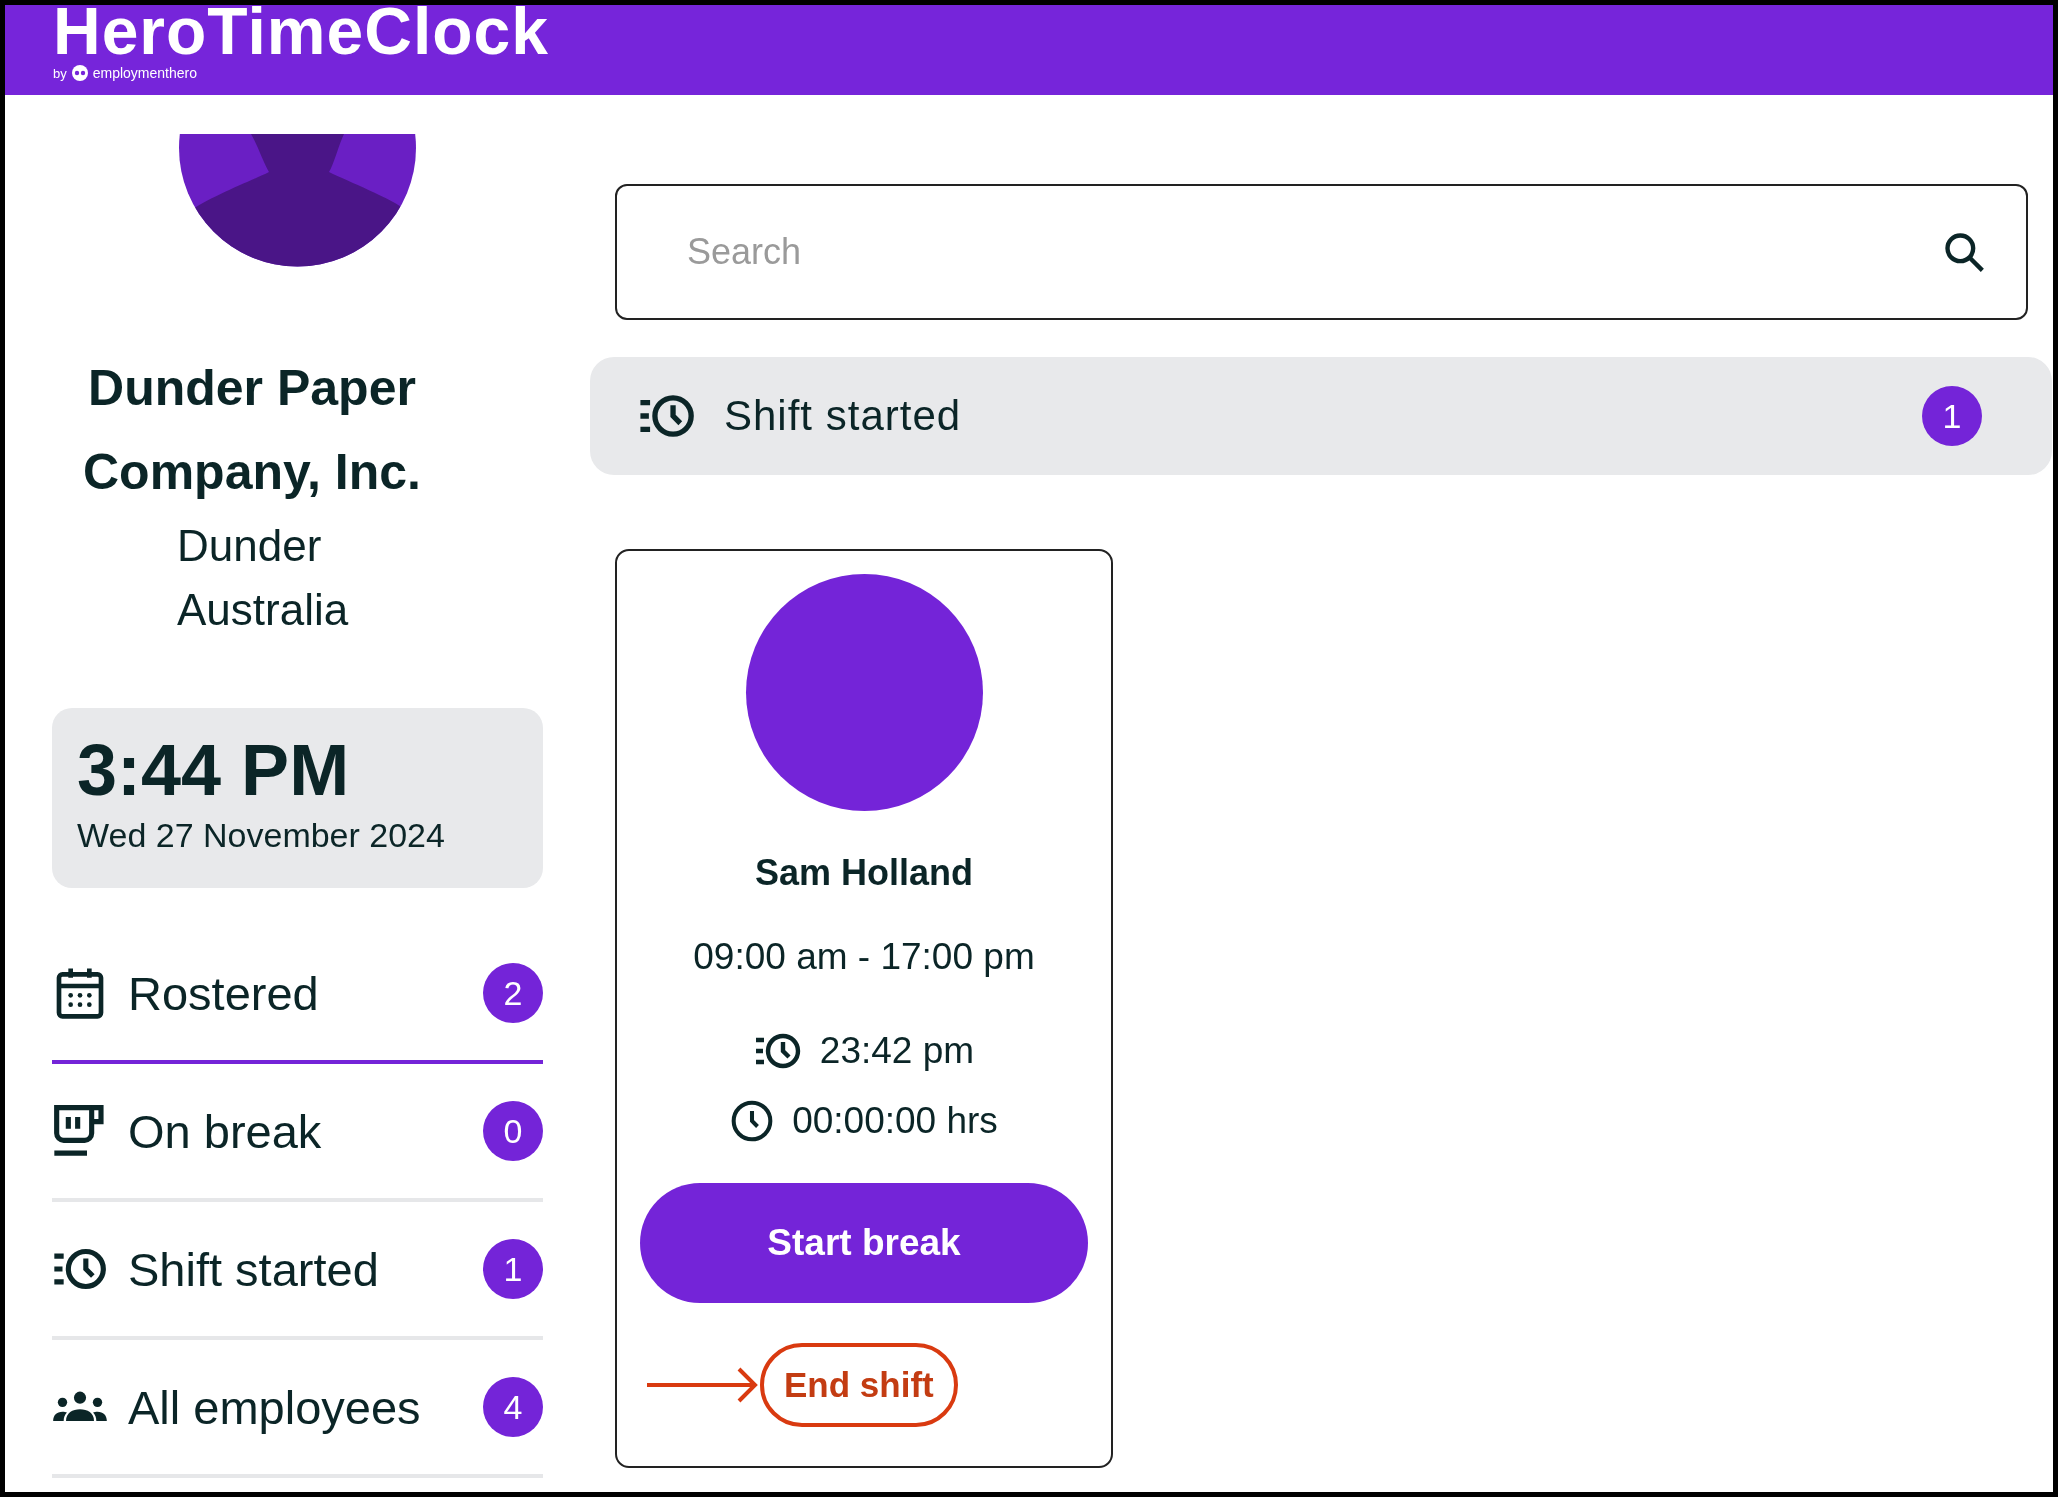 This screenshot has height=1497, width=2058. What do you see at coordinates (513, 1407) in the screenshot?
I see `count-badge: 4` at bounding box center [513, 1407].